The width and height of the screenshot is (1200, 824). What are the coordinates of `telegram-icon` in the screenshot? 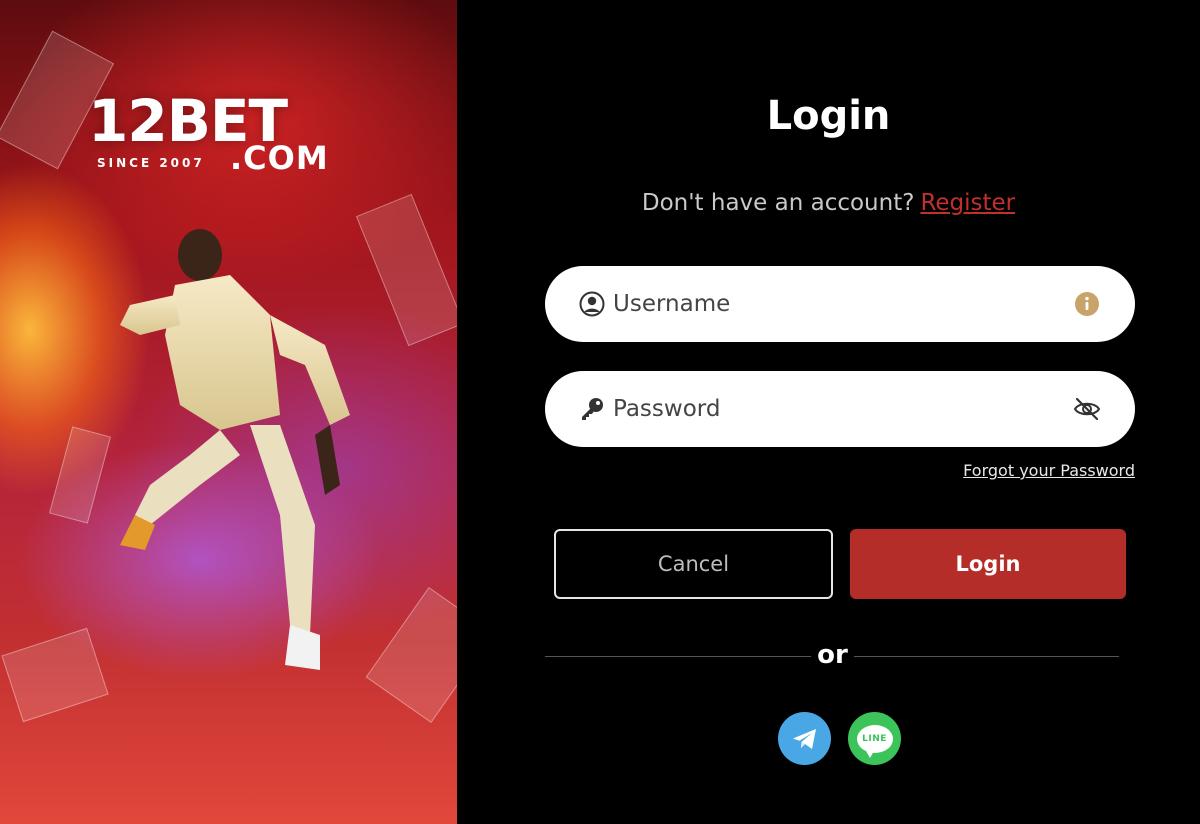 It's located at (804, 738).